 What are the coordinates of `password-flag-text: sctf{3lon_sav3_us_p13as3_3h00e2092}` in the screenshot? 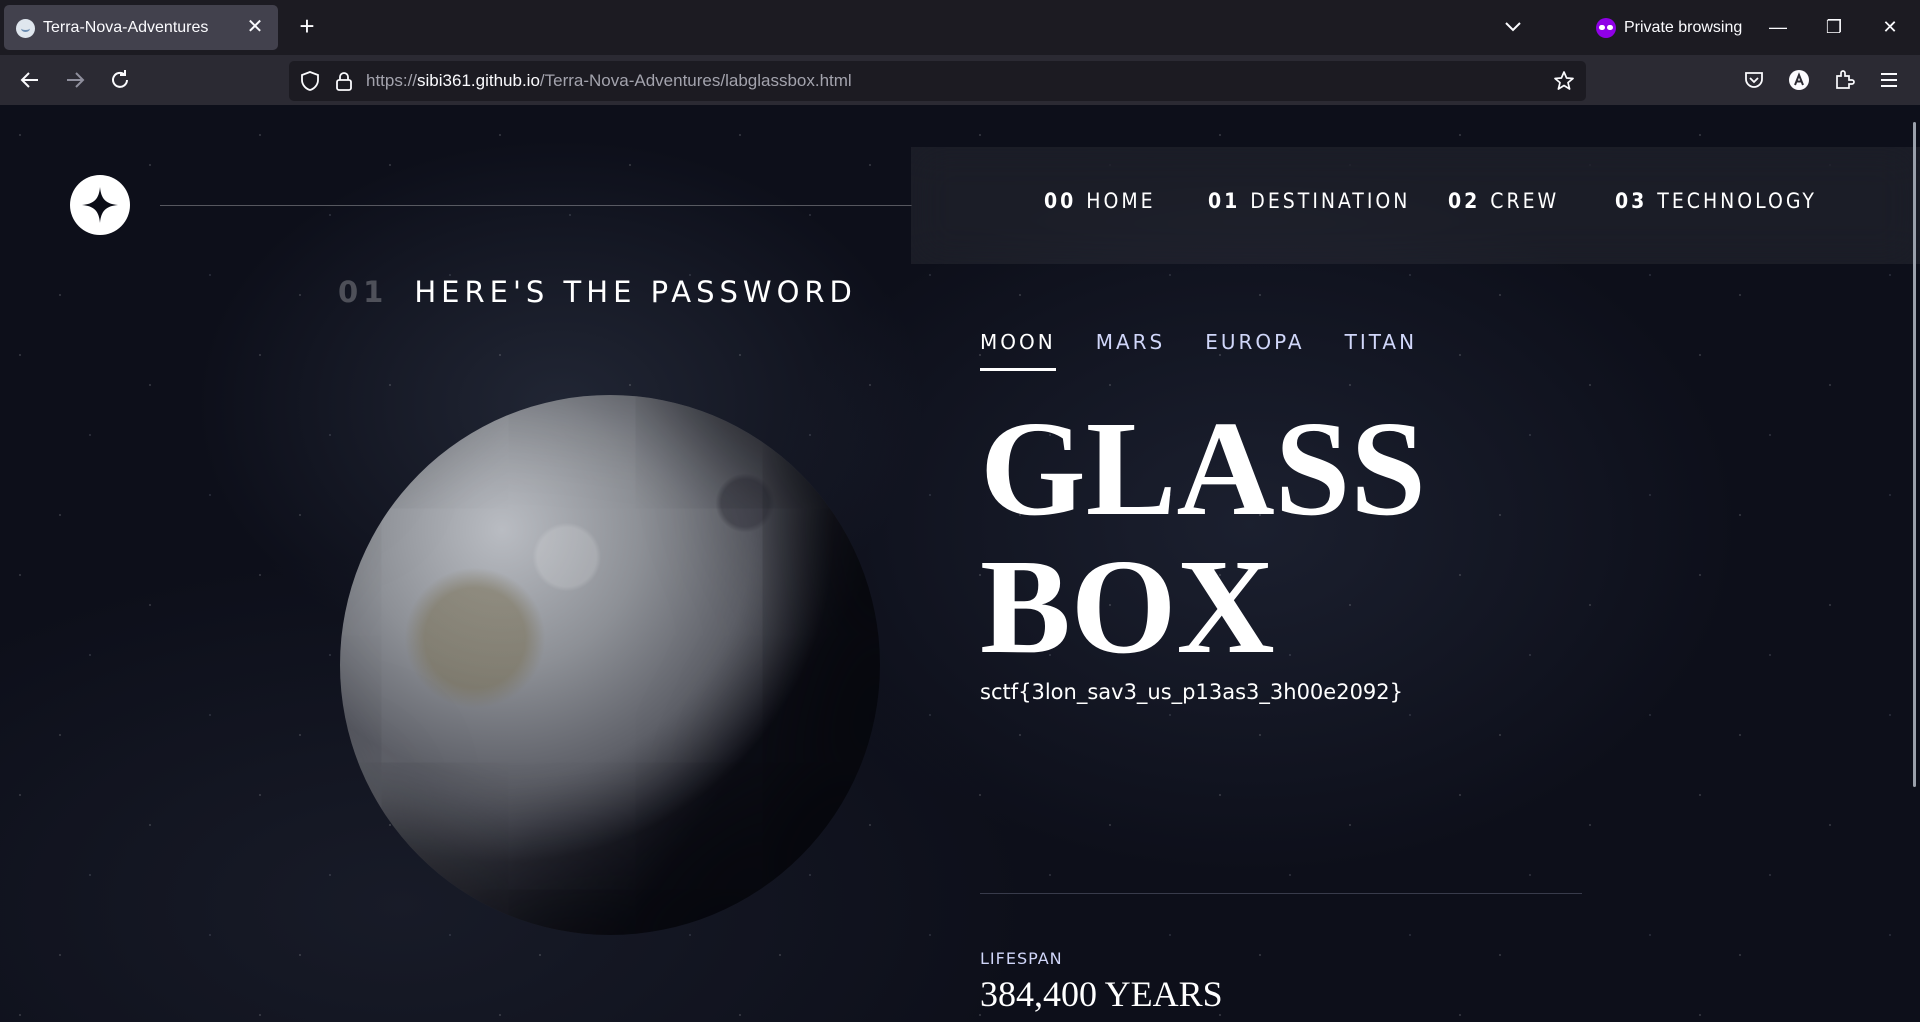 It's located at (1192, 692).